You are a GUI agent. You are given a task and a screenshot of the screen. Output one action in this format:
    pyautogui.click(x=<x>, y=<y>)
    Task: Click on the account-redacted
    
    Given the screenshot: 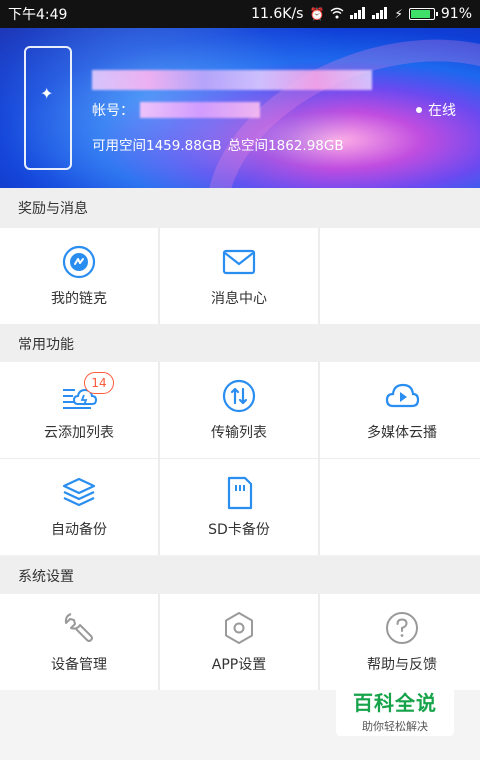 What is the action you would take?
    pyautogui.click(x=200, y=110)
    